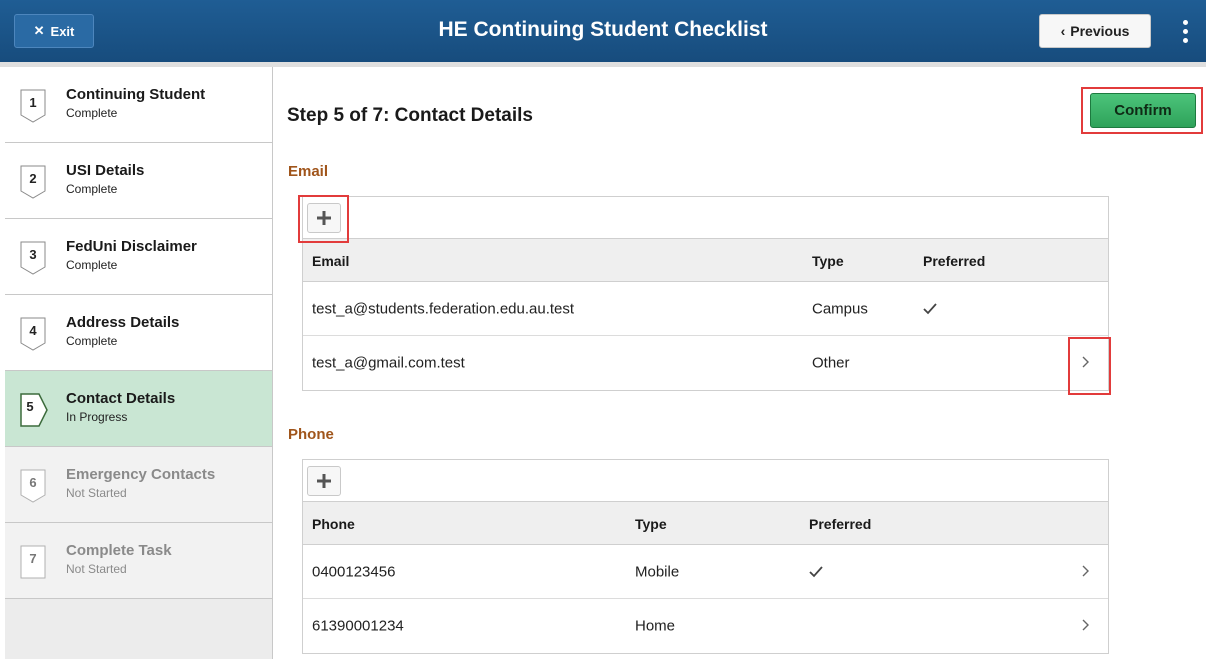 Image resolution: width=1206 pixels, height=659 pixels. What do you see at coordinates (840, 308) in the screenshot?
I see `email-type: Campus` at bounding box center [840, 308].